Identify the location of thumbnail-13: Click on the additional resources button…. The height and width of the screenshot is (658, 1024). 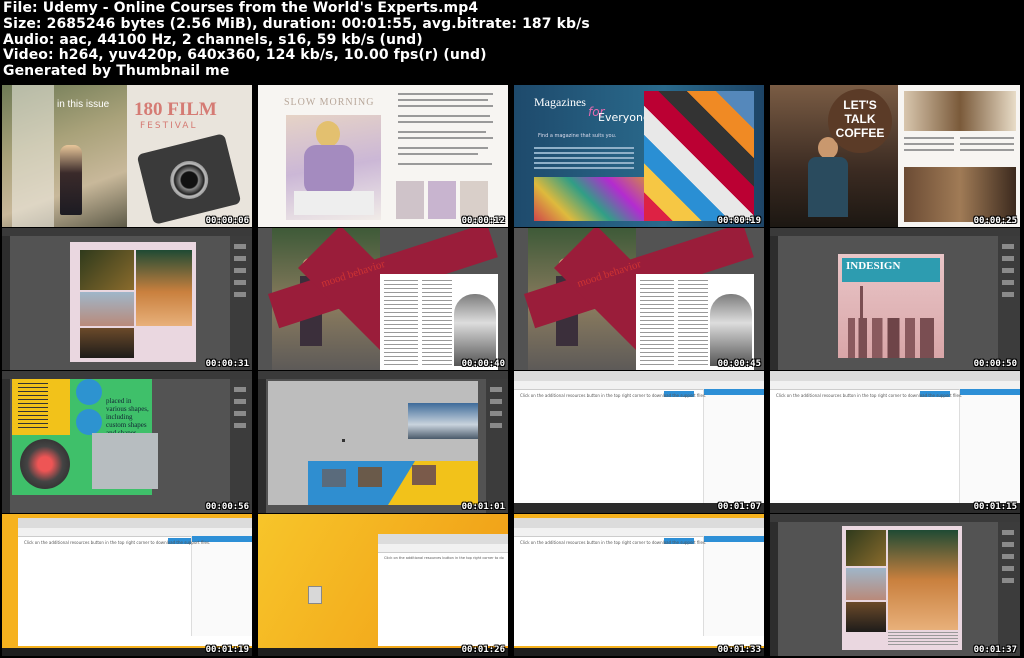
(127, 585).